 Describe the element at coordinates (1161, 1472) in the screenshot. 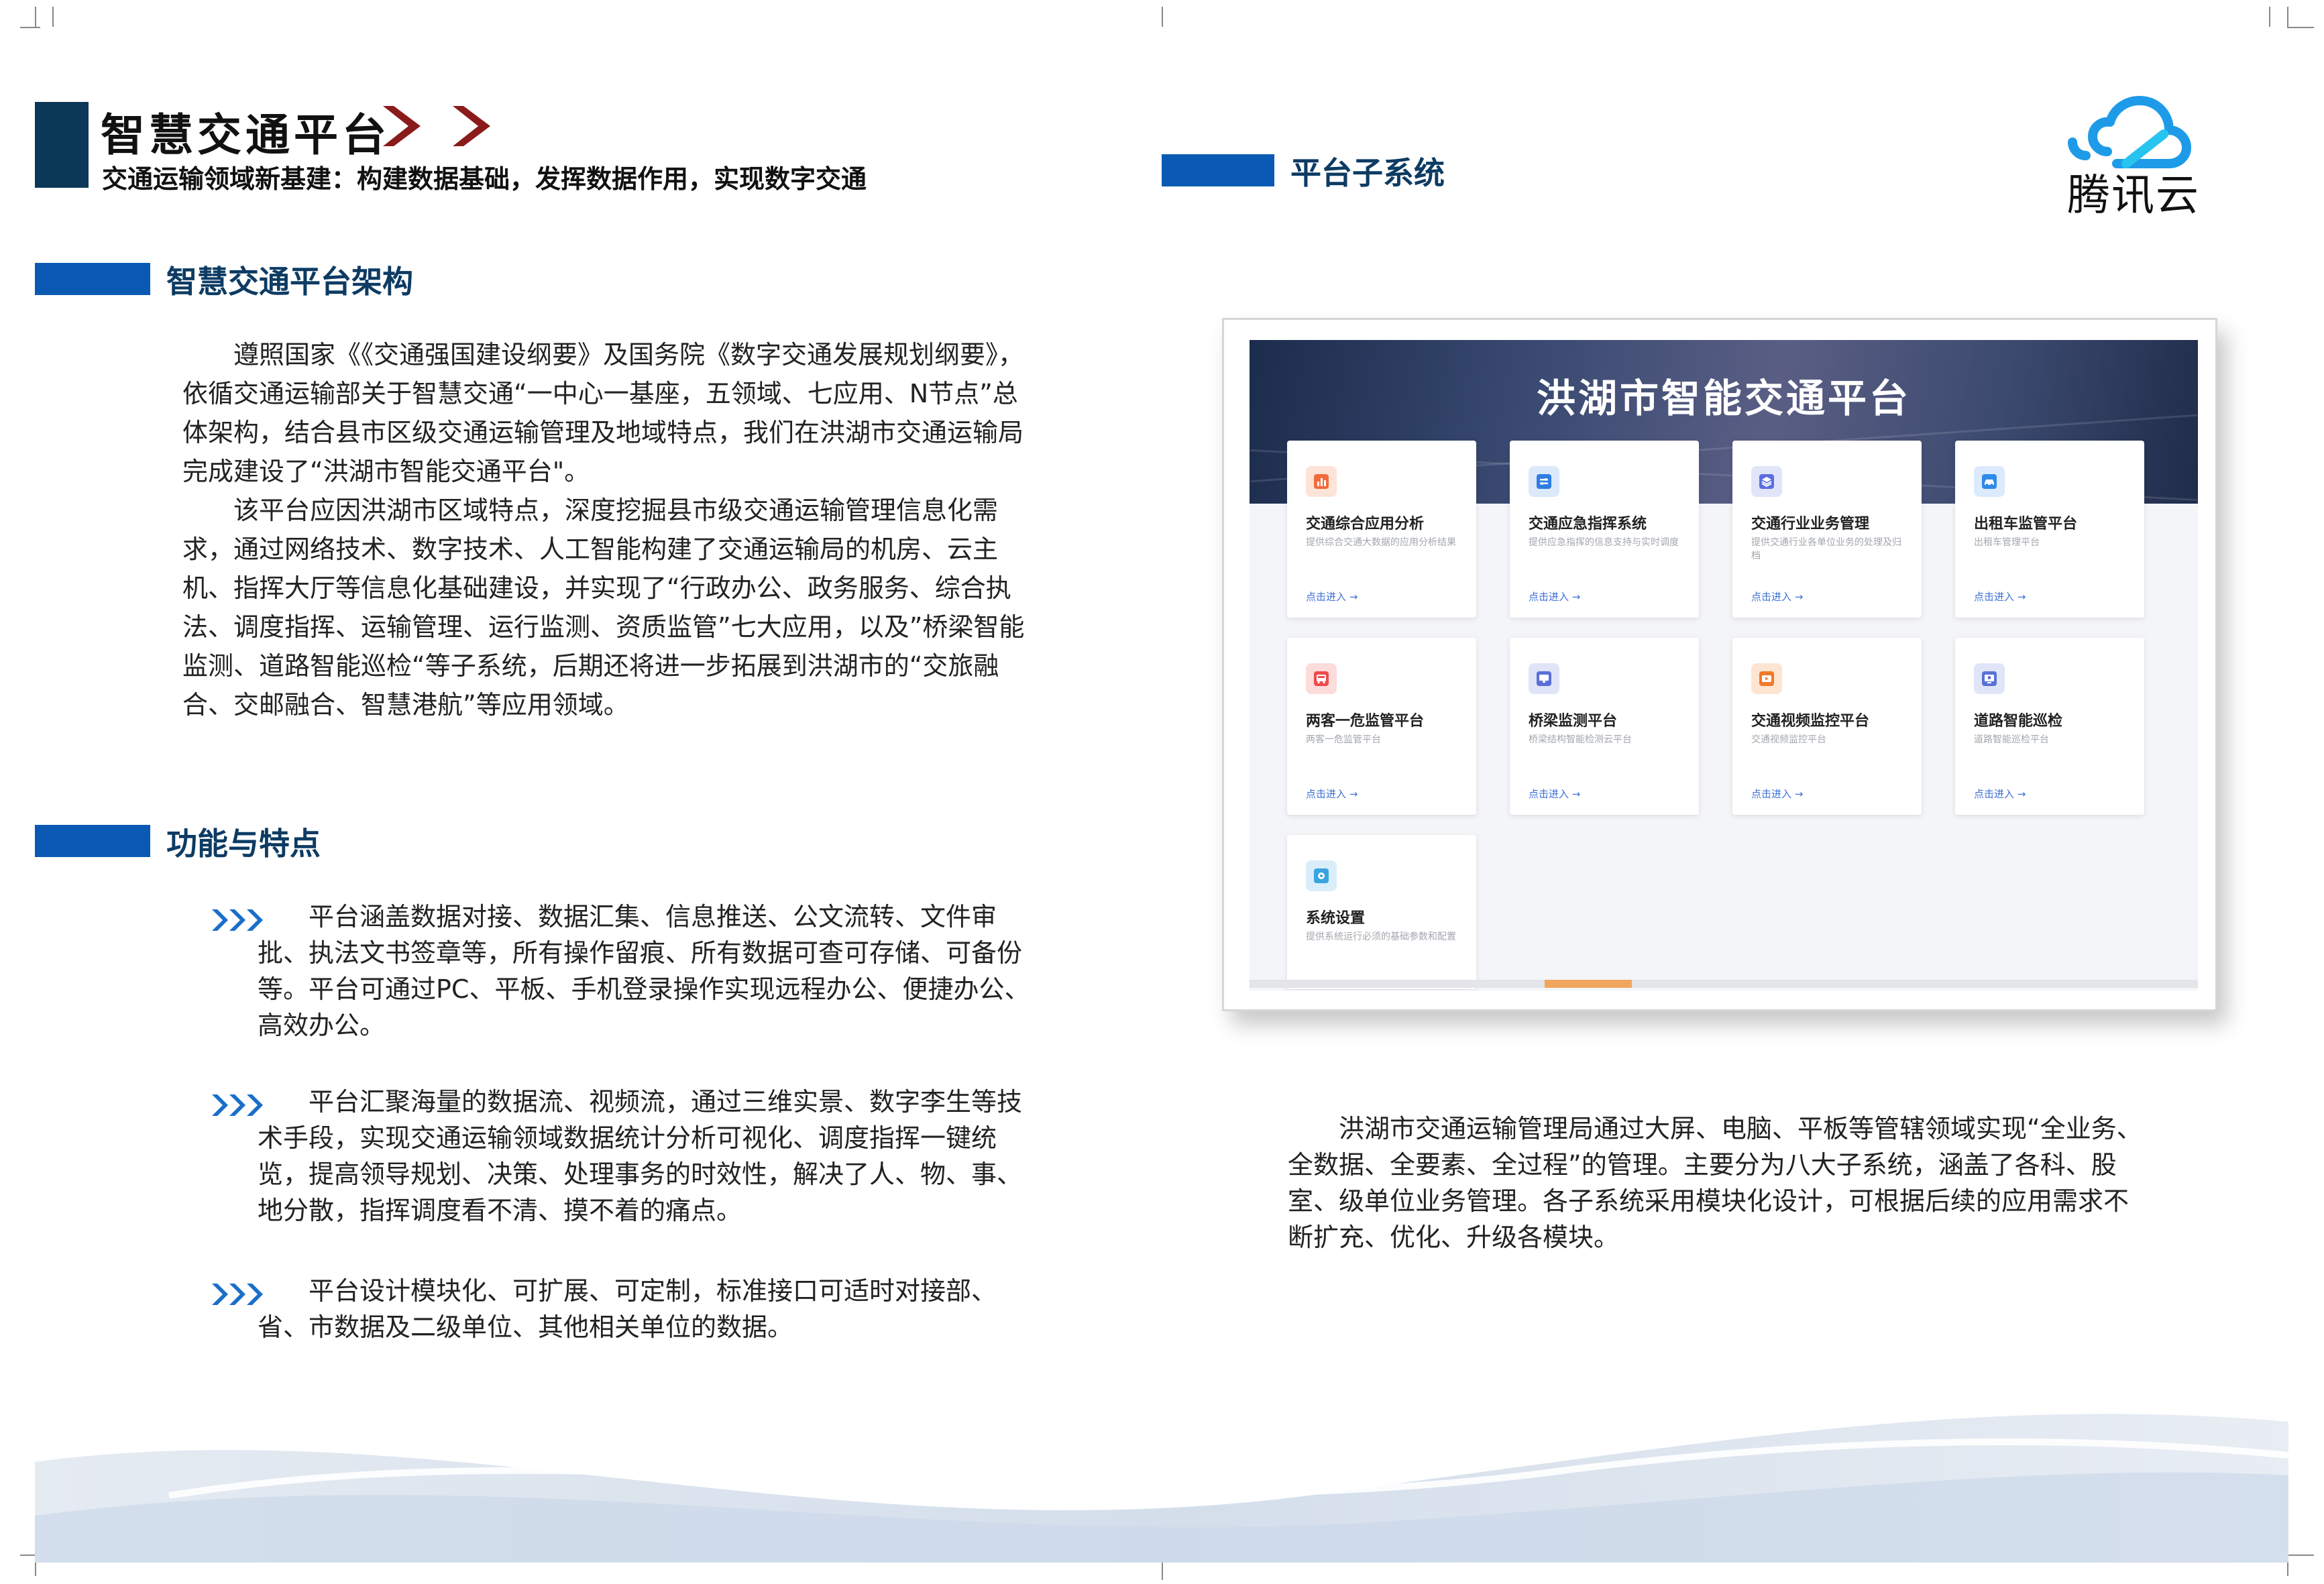

I see `background-wave` at that location.